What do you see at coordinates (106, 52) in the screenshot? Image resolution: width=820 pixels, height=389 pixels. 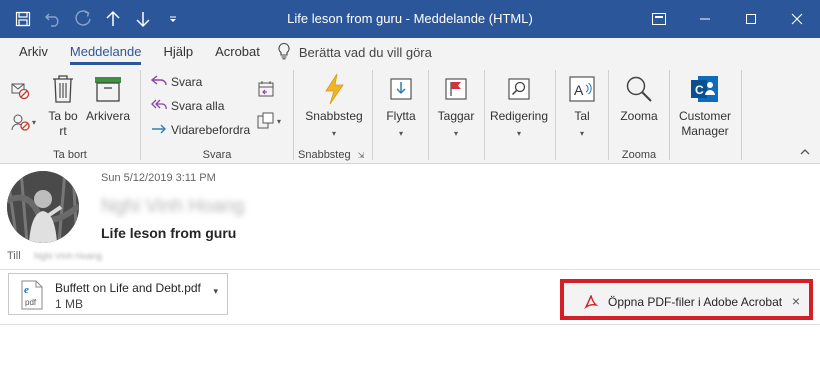 I see `tab-meddelande: Meddelande` at bounding box center [106, 52].